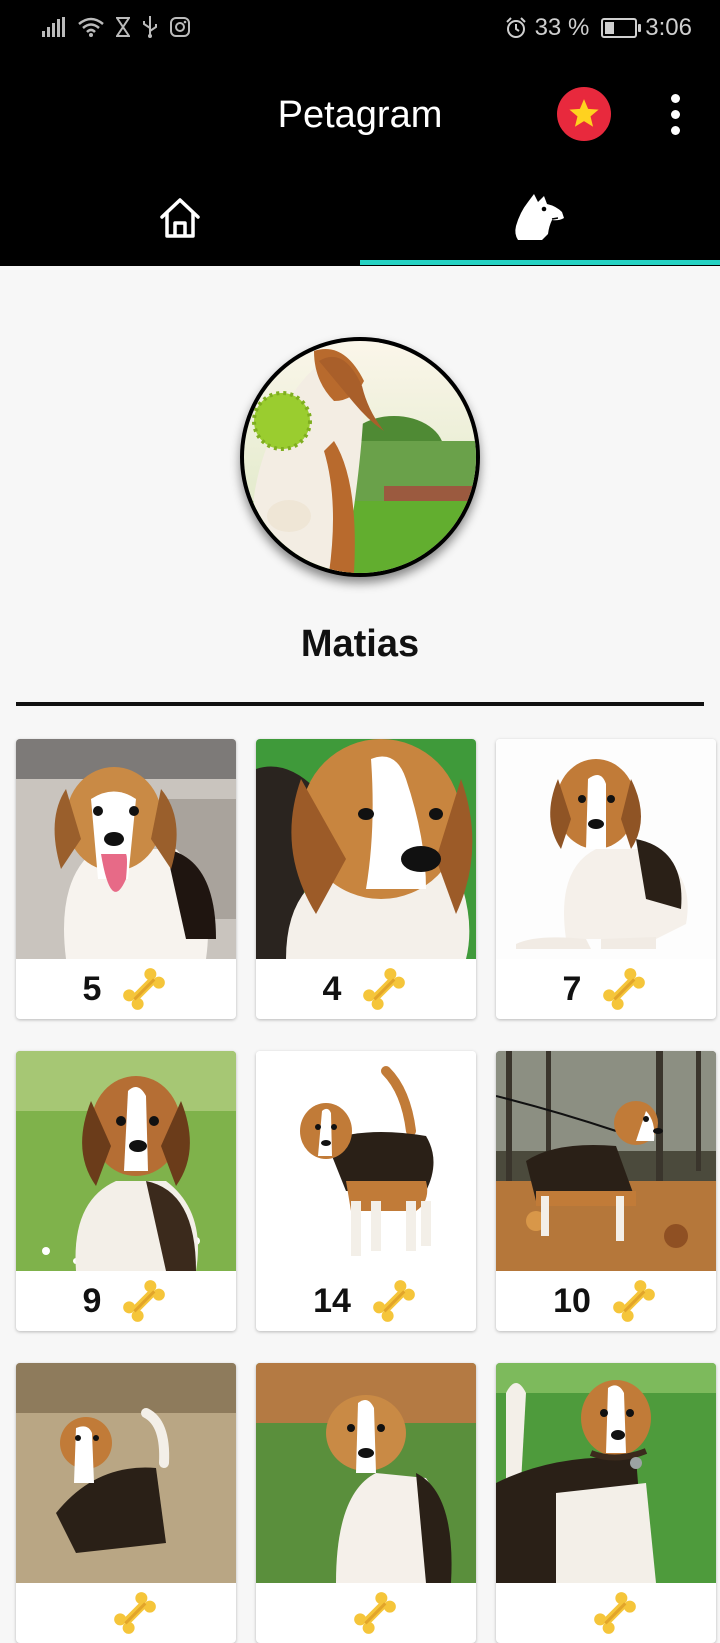 This screenshot has width=720, height=1643. I want to click on pet-rating: 5, so click(126, 989).